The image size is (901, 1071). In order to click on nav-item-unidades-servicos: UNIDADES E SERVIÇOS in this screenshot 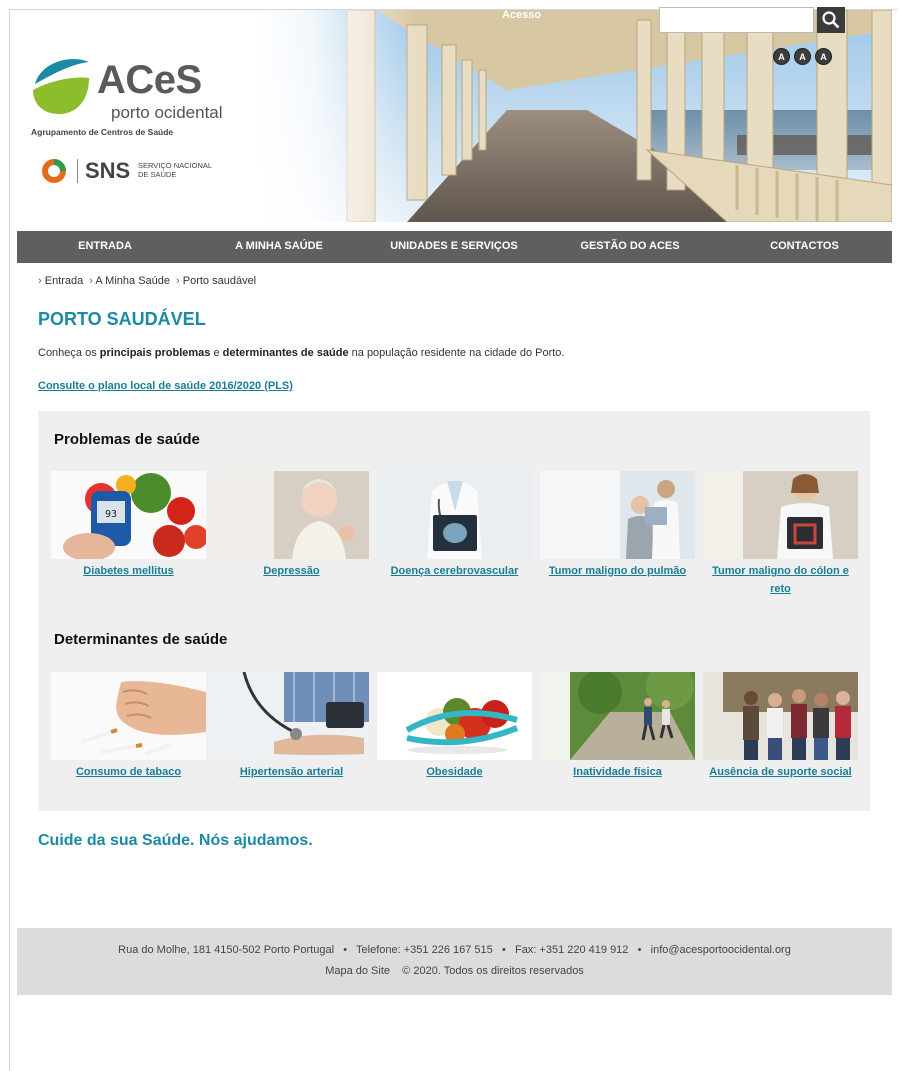, I will do `click(454, 246)`.